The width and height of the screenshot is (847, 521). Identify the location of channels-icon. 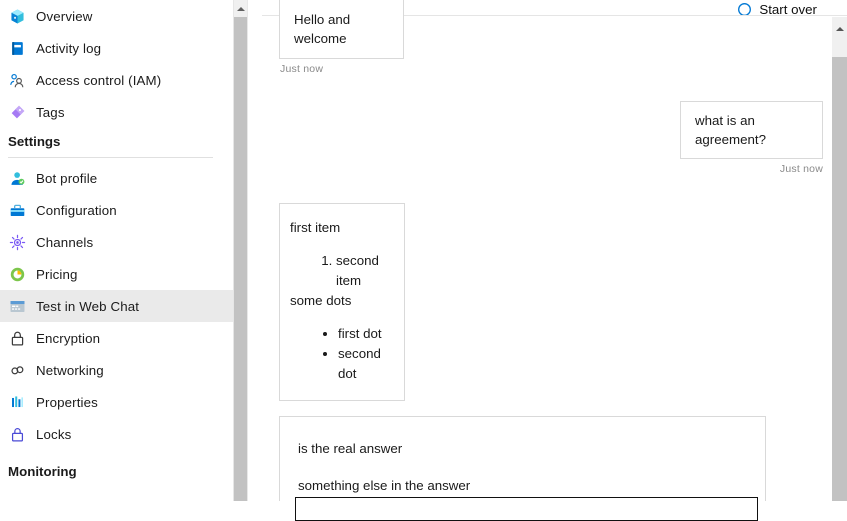
(17, 242).